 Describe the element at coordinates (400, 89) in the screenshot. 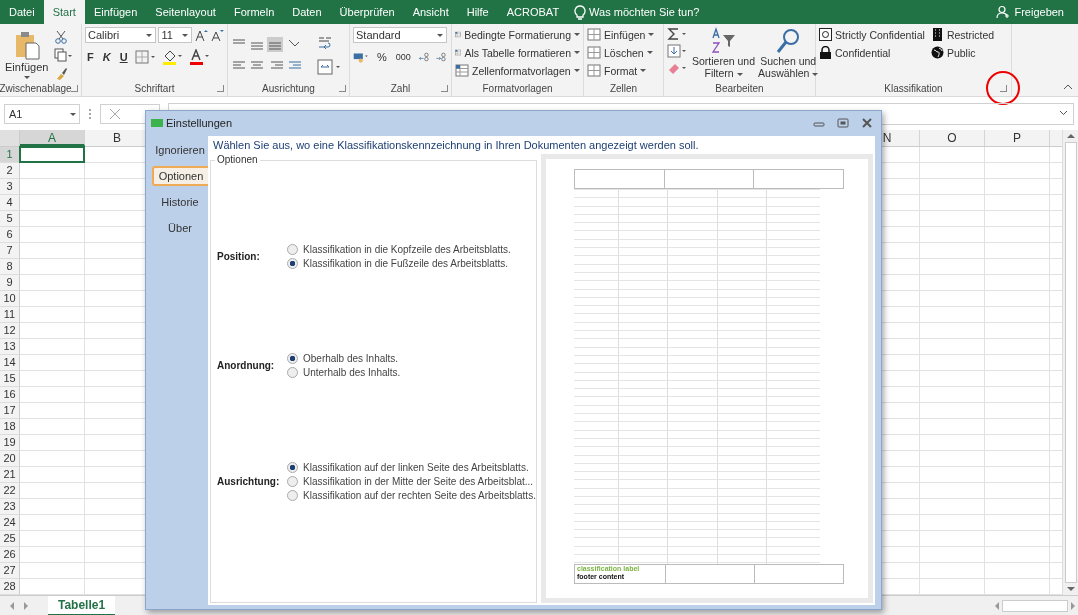

I see `group-label: Zahl` at that location.